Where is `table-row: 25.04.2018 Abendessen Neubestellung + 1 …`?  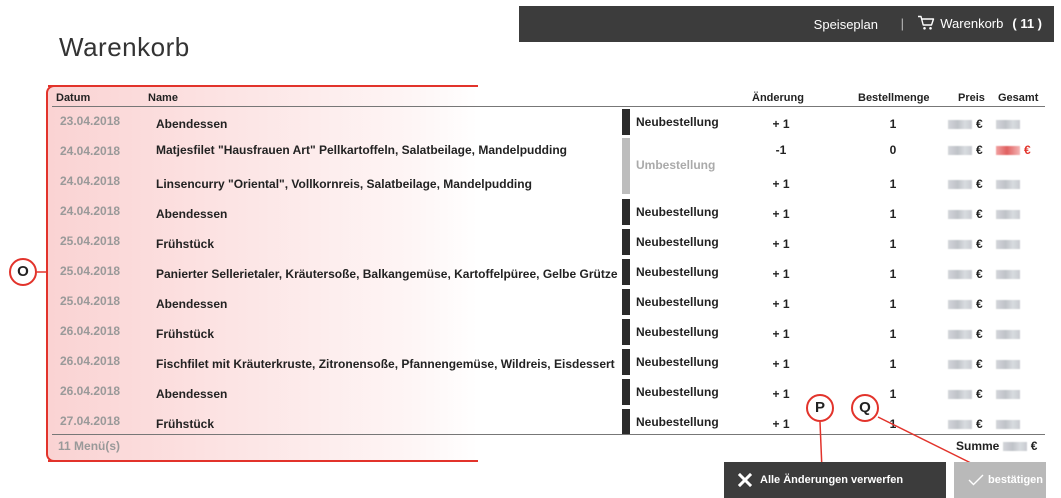 table-row: 25.04.2018 Abendessen Neubestellung + 1 … is located at coordinates (548, 302).